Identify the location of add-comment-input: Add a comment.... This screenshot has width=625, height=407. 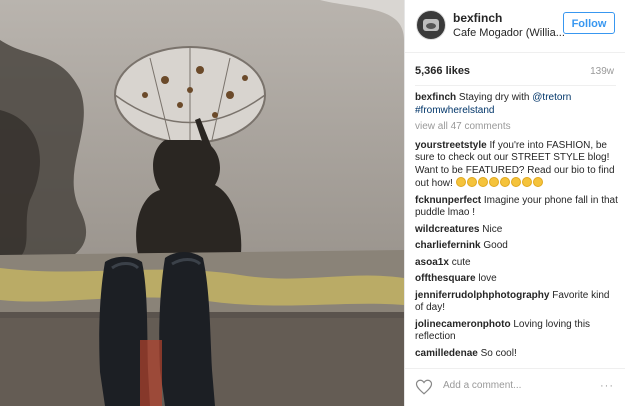
(482, 385).